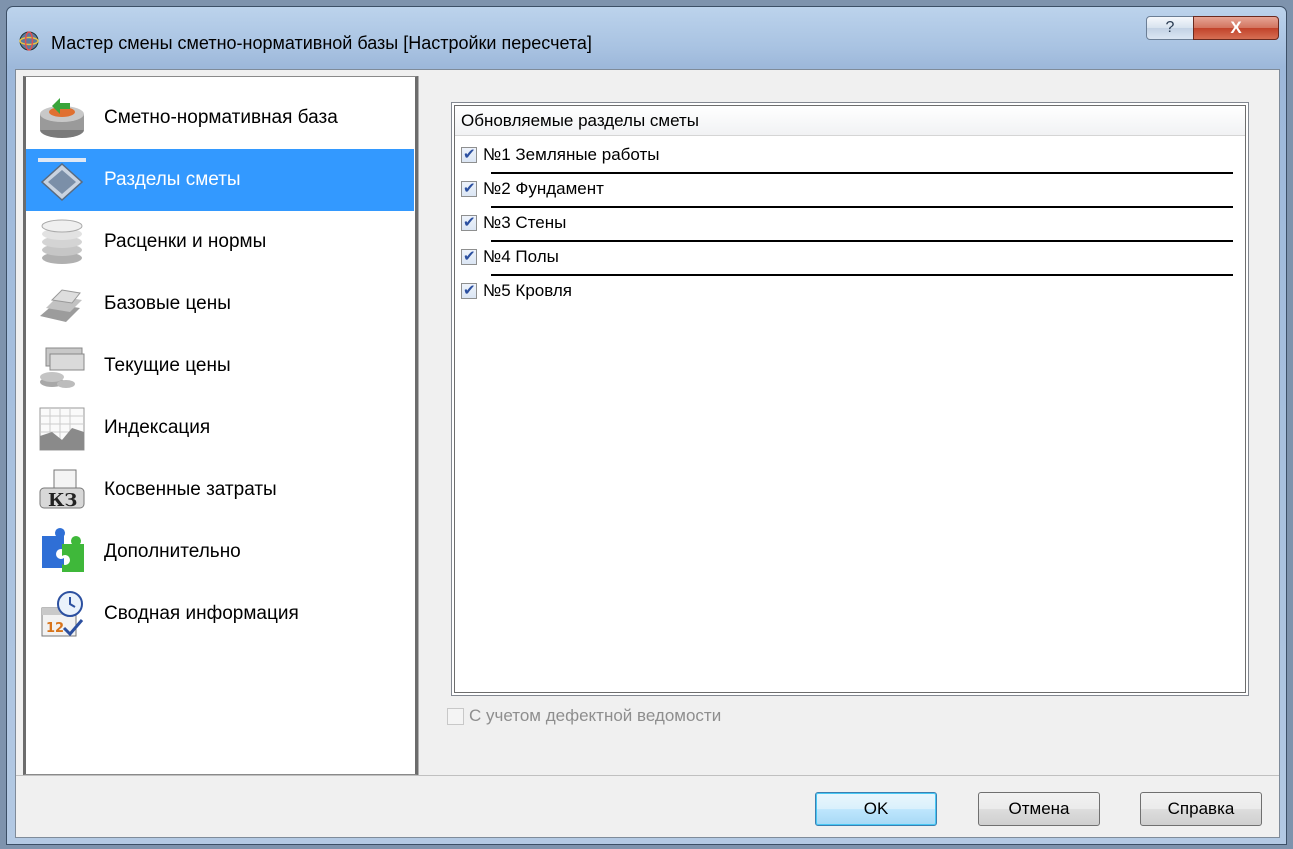 This screenshot has height=849, width=1293. I want to click on calendar-clock-icon: 12, so click(62, 614).